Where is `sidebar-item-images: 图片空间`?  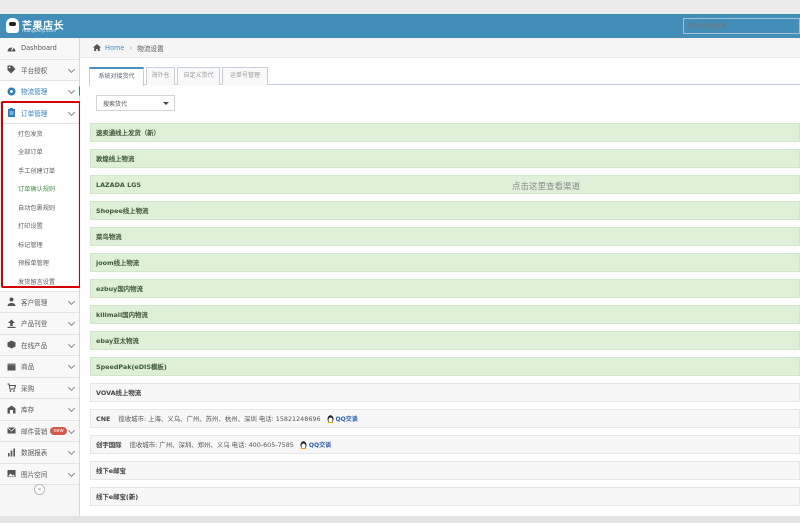 sidebar-item-images: 图片空间 is located at coordinates (39, 474).